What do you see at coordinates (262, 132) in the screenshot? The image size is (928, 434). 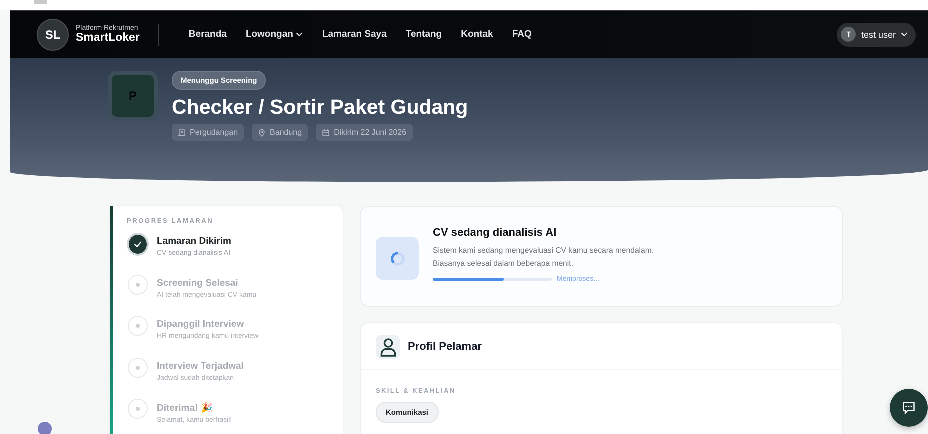 I see `location-pin-icon` at bounding box center [262, 132].